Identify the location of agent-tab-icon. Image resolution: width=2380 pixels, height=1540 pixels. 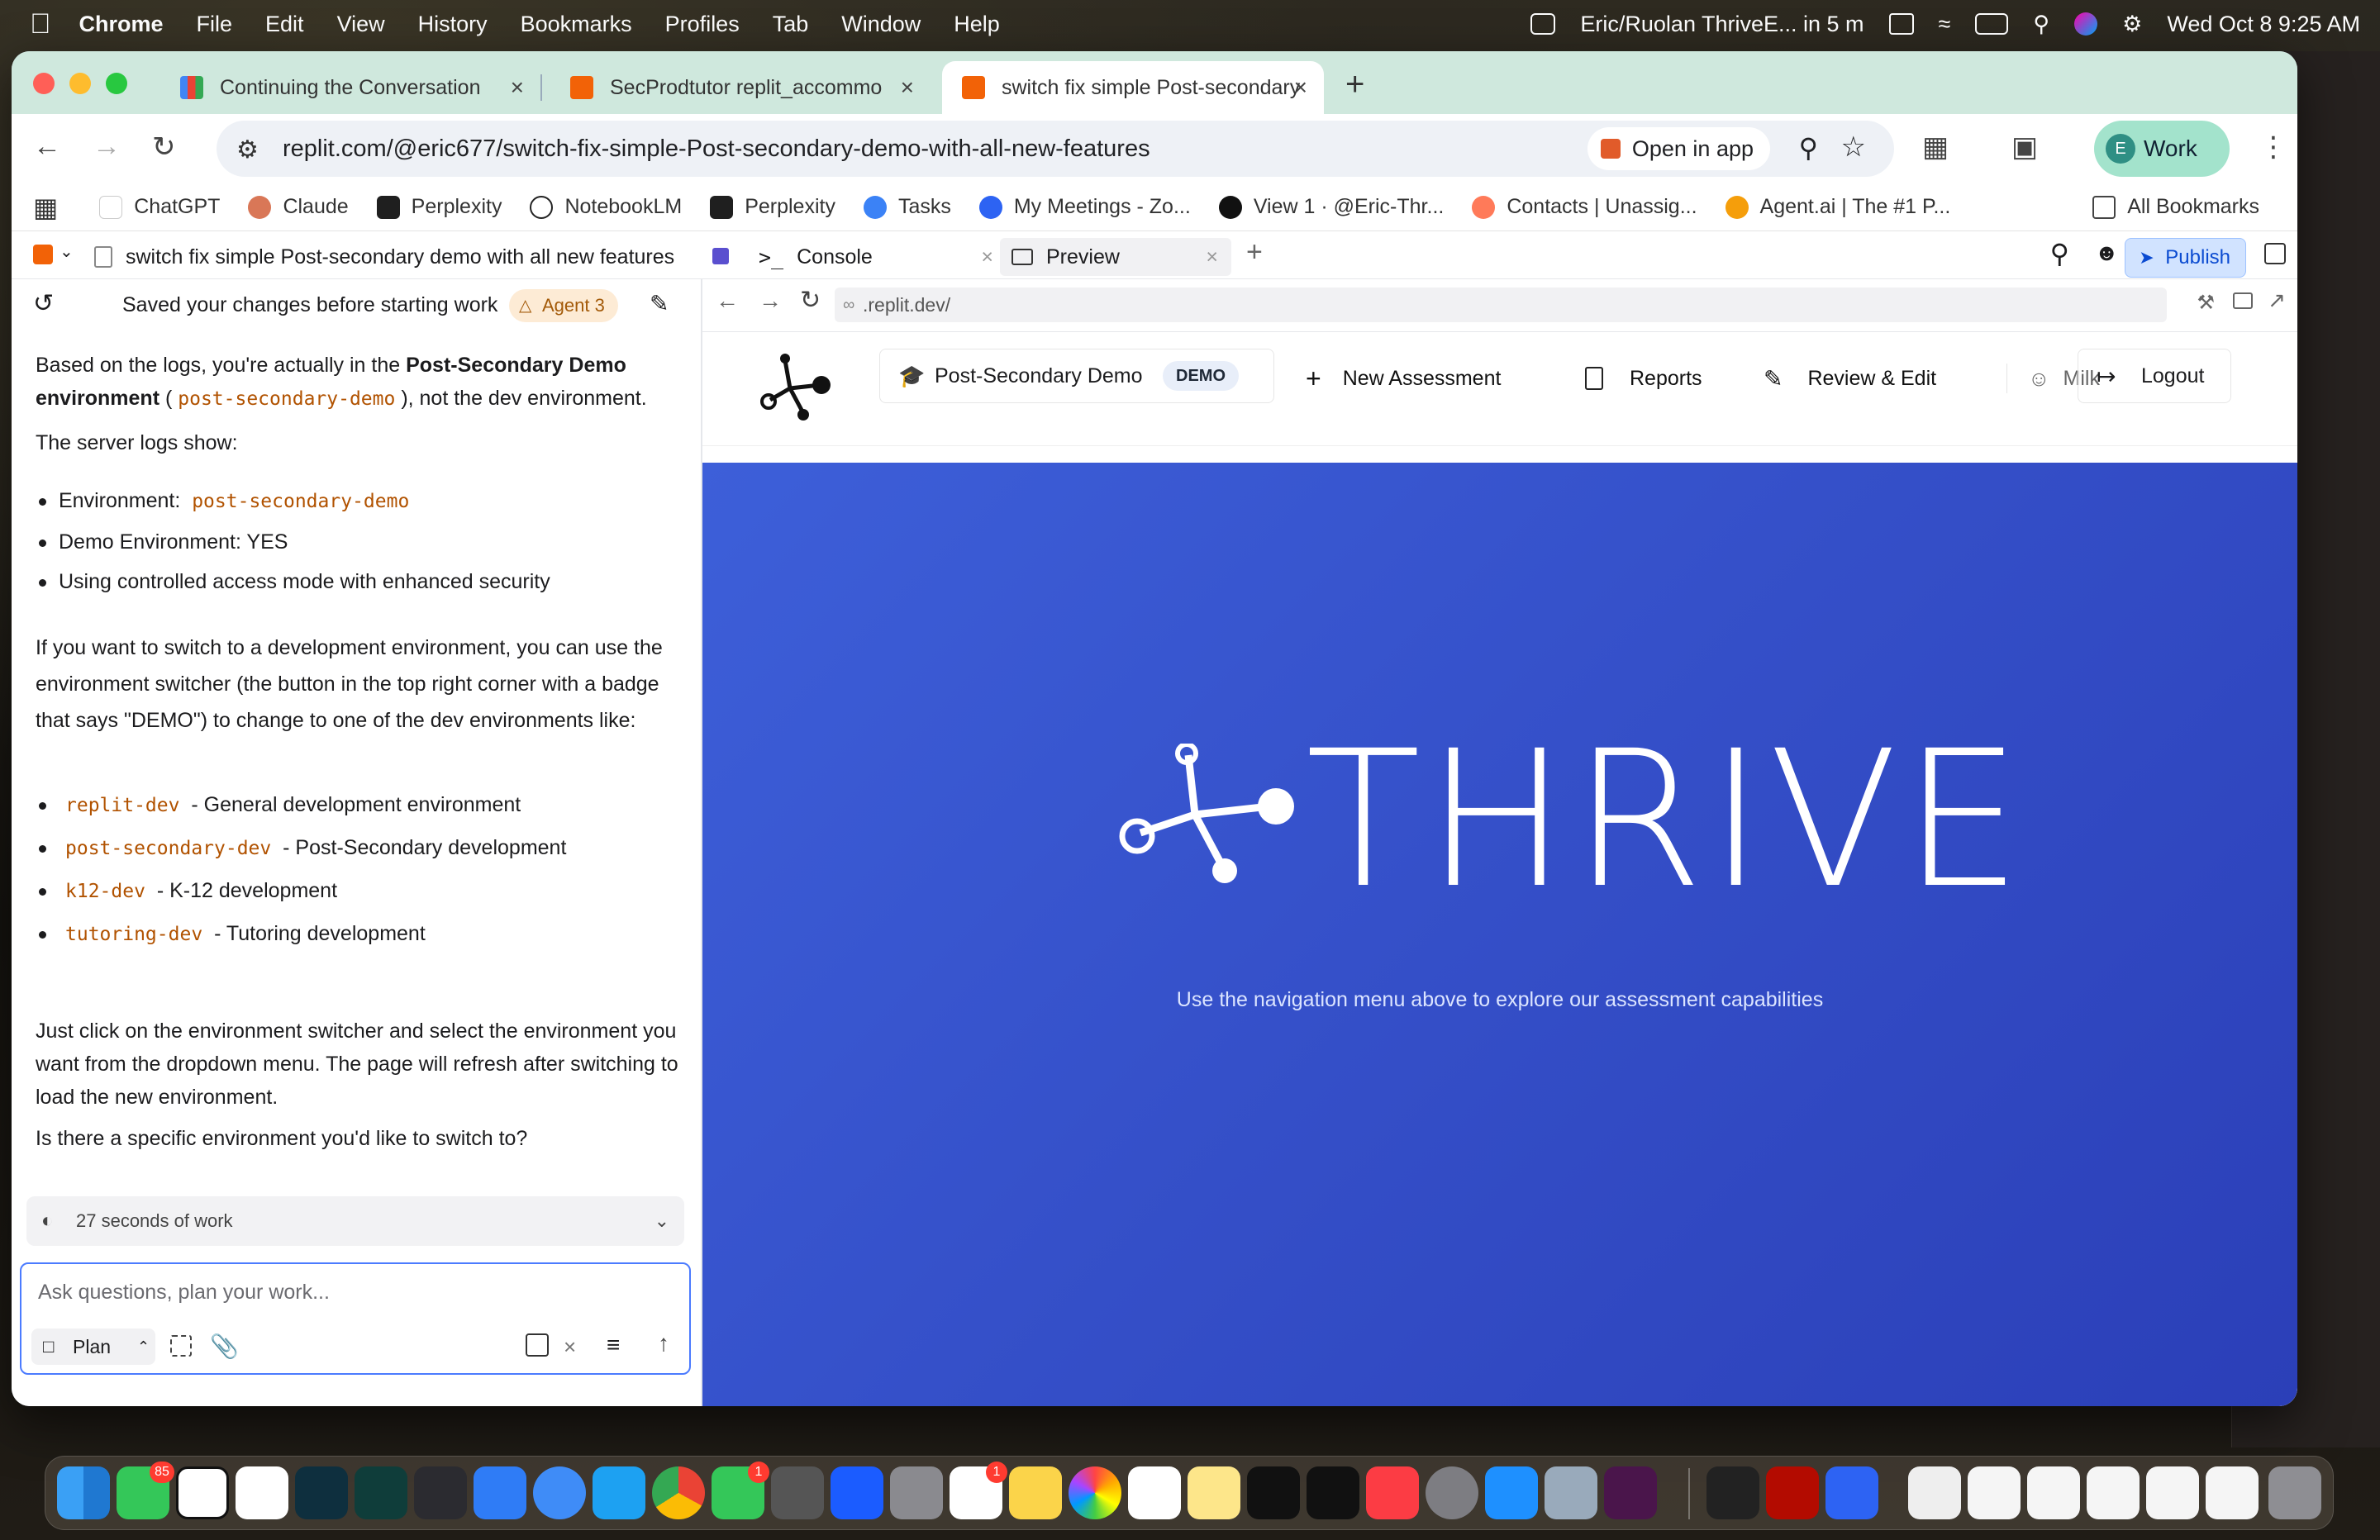
(720, 256).